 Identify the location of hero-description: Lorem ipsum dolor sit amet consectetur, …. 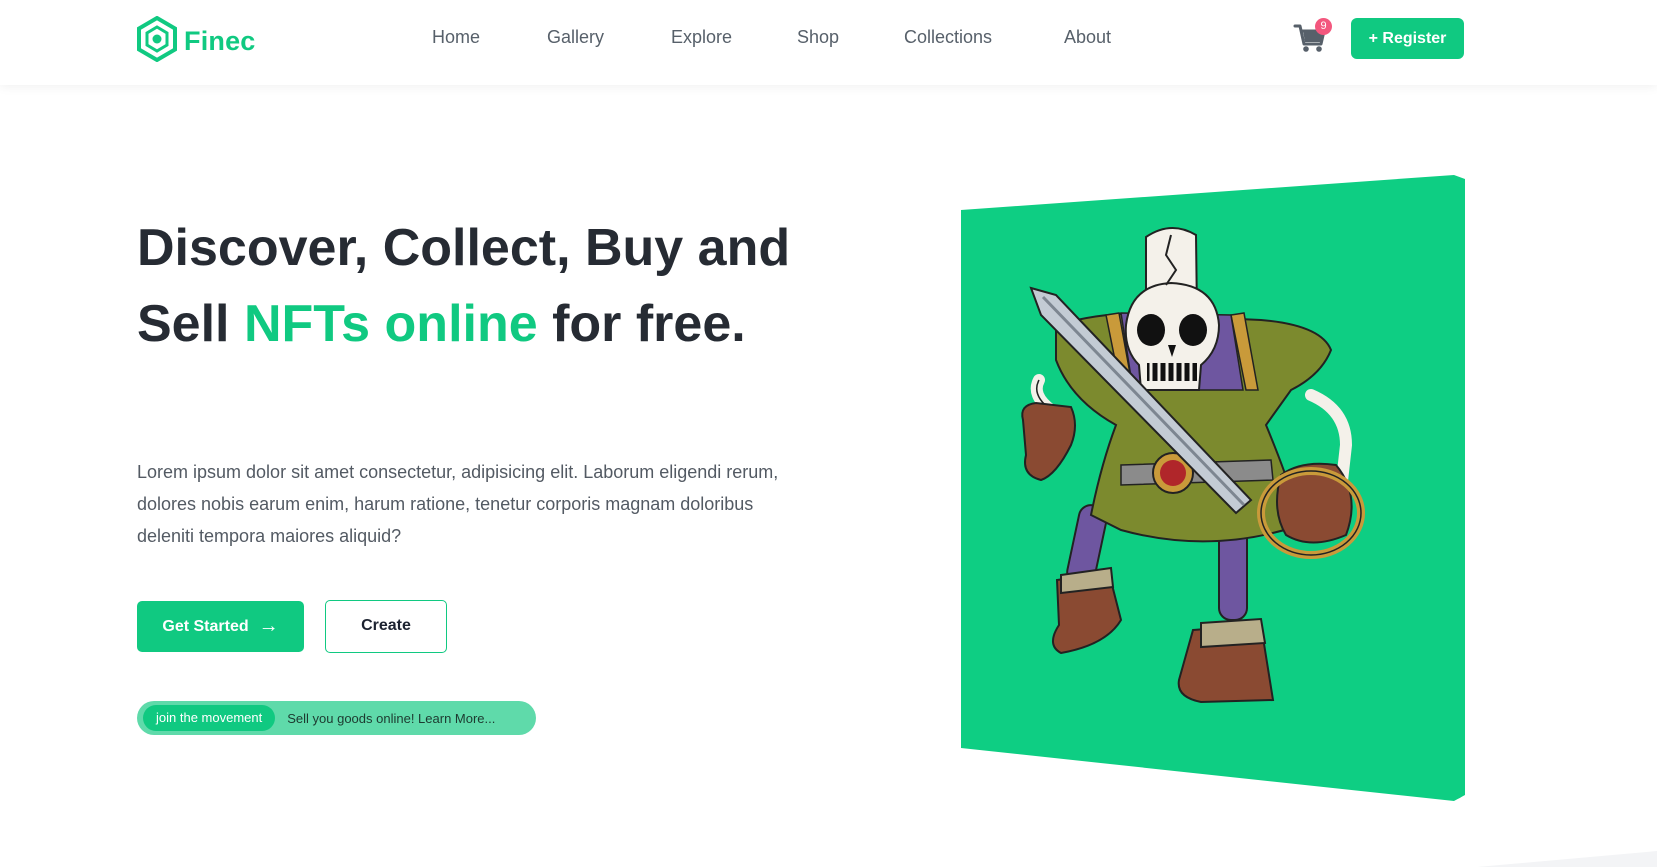
(458, 504).